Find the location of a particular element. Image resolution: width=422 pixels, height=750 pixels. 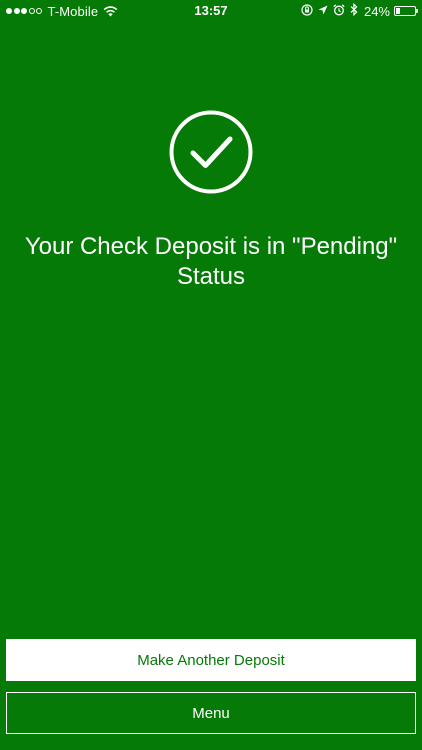

battery-icon is located at coordinates (406, 11).